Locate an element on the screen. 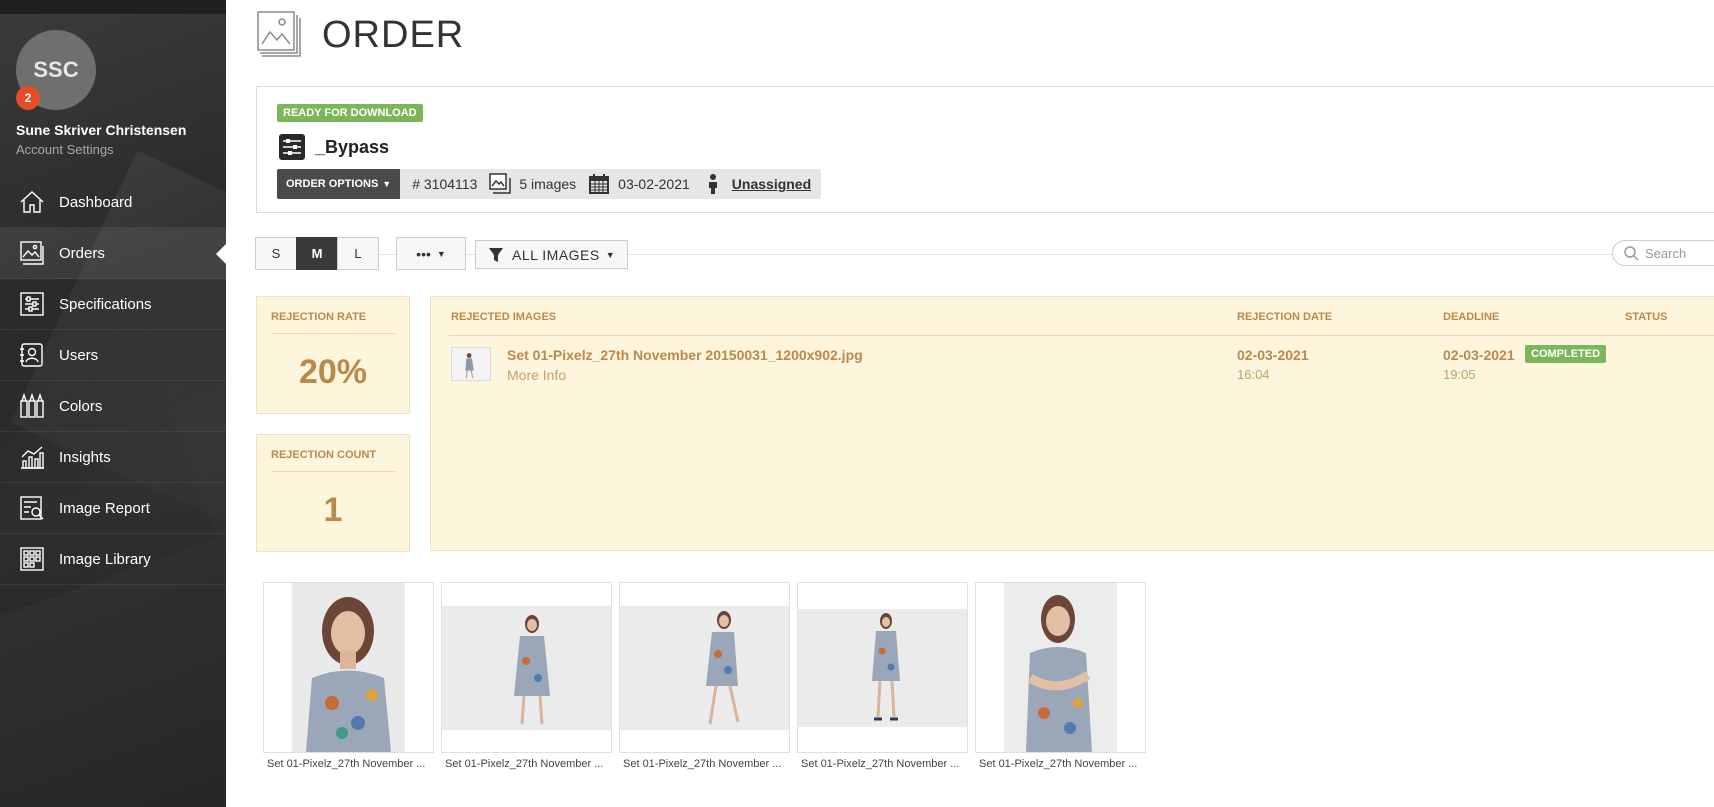 Image resolution: width=1714 pixels, height=807 pixels. assignee-link: Unassigned is located at coordinates (771, 184).